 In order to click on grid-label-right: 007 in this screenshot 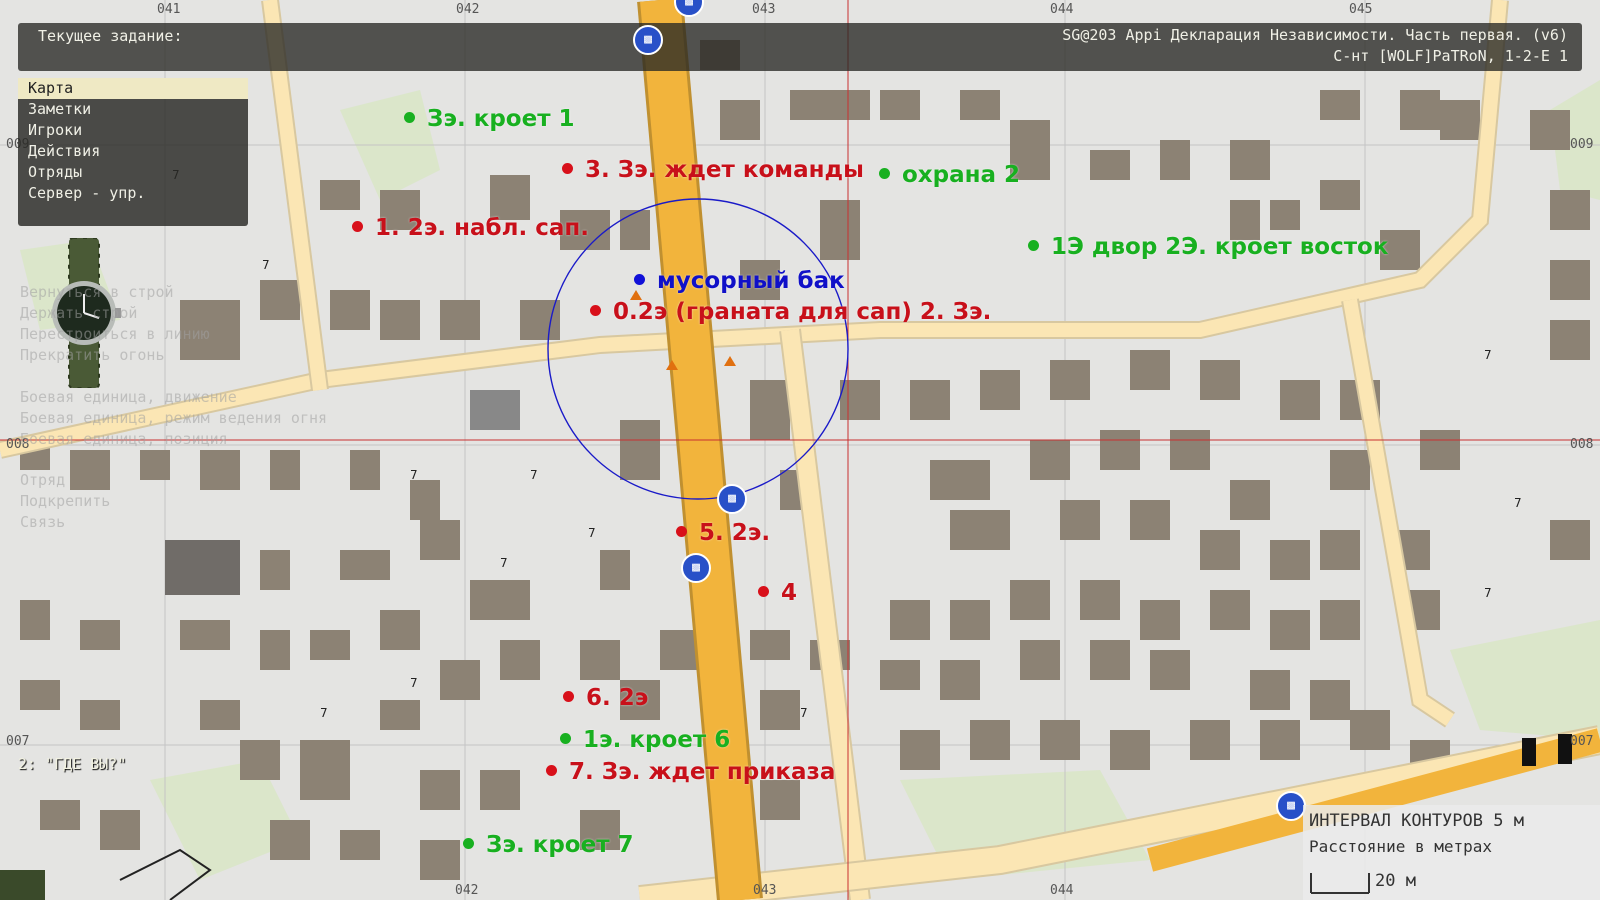, I will do `click(1582, 741)`.